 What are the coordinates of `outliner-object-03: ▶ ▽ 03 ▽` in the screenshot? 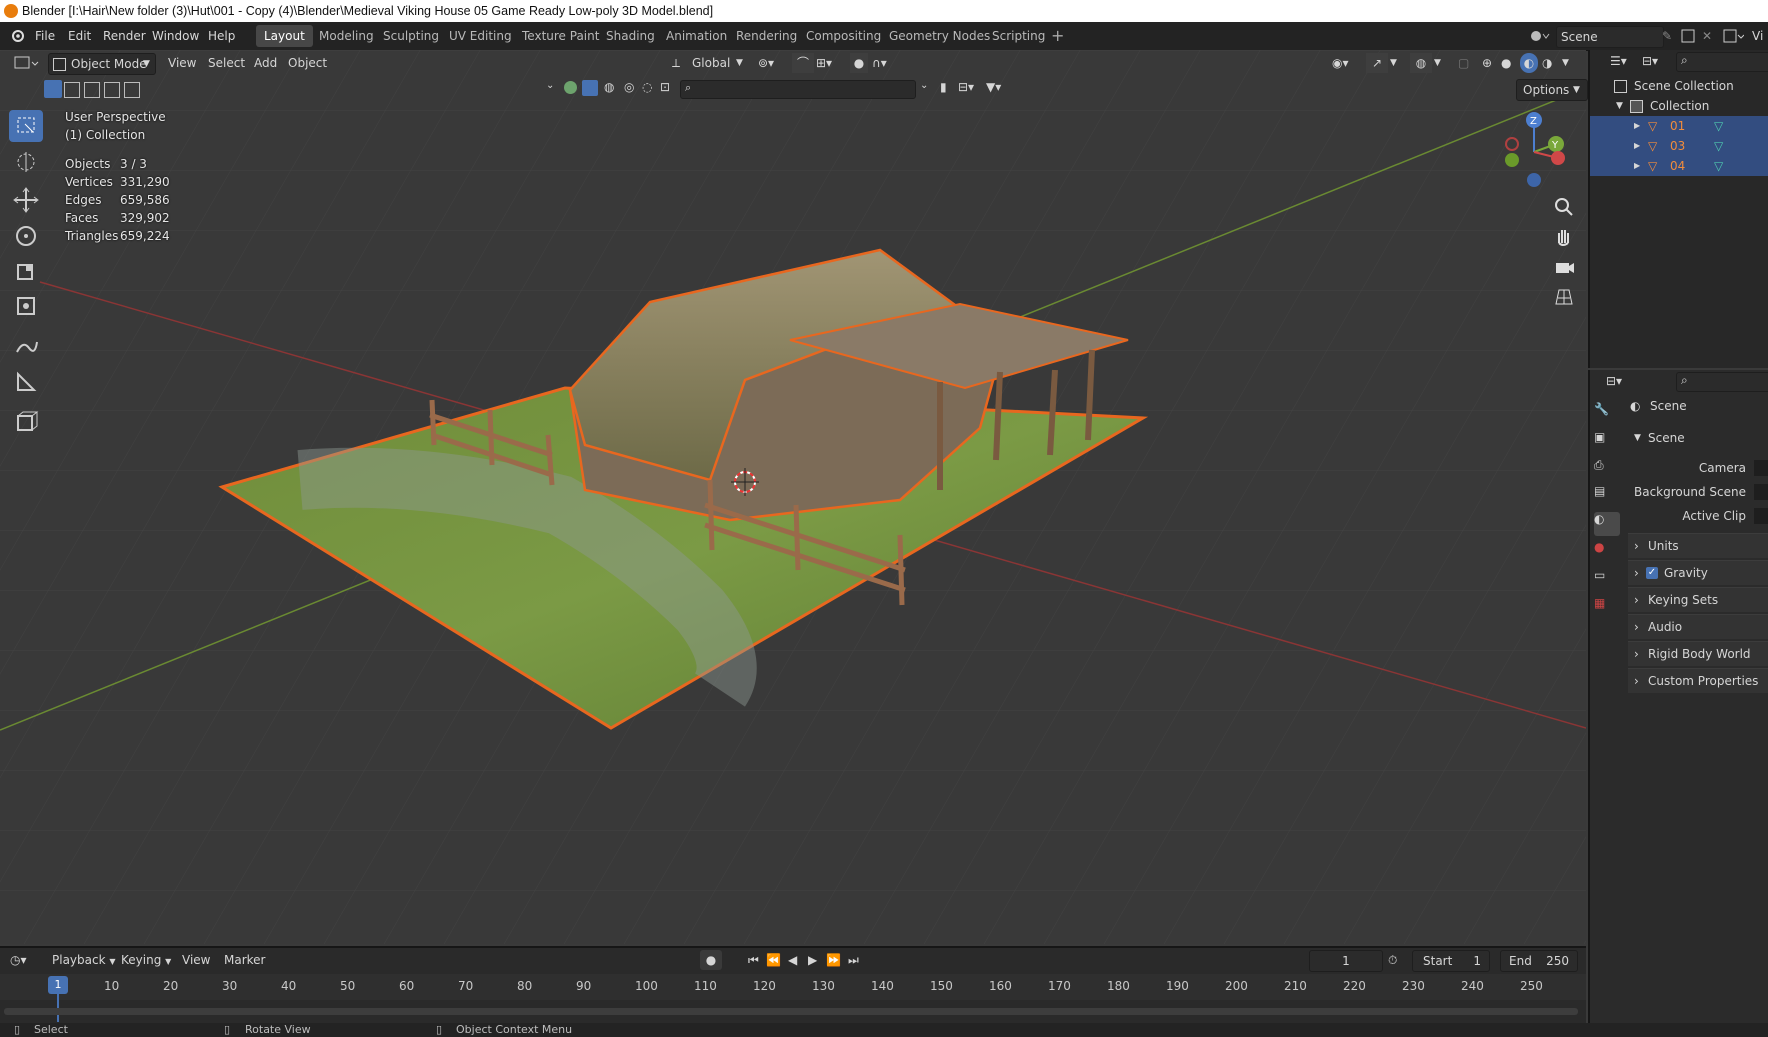 It's located at (1679, 146).